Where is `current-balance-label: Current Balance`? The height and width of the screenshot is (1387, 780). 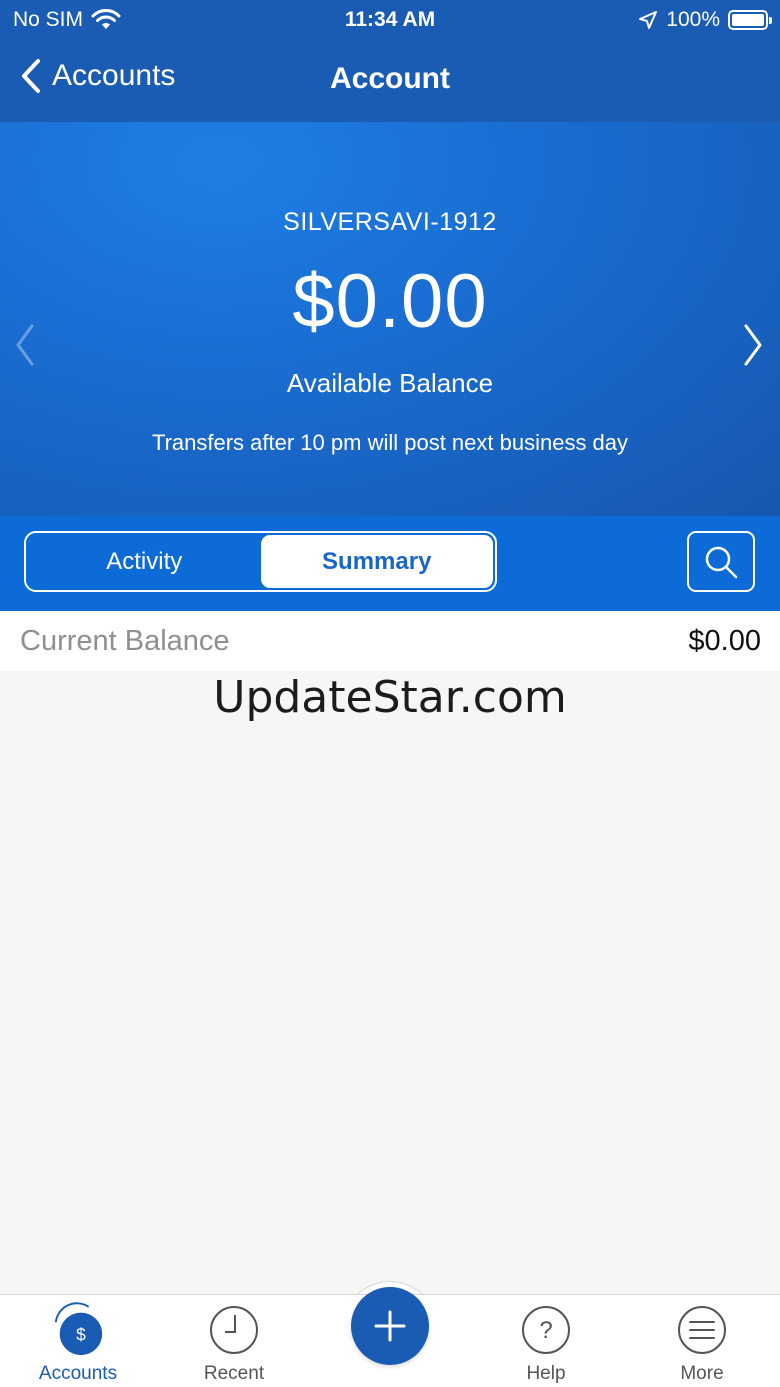
current-balance-label: Current Balance is located at coordinates (125, 640).